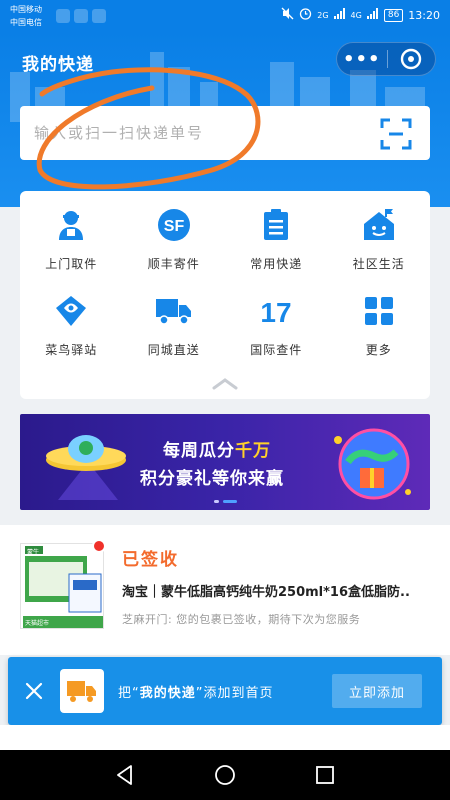 The image size is (450, 800). What do you see at coordinates (377, 691) in the screenshot?
I see `add-now-button: 立即添加` at bounding box center [377, 691].